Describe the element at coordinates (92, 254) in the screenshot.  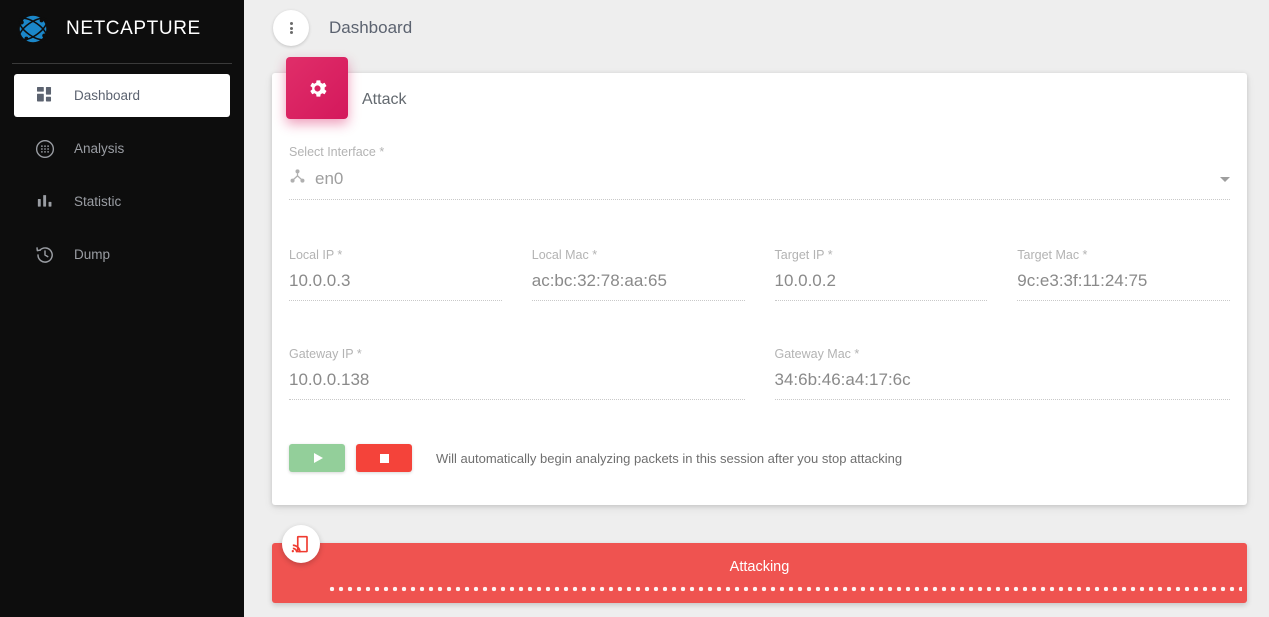
I see `sidebar-item-label: Dump` at that location.